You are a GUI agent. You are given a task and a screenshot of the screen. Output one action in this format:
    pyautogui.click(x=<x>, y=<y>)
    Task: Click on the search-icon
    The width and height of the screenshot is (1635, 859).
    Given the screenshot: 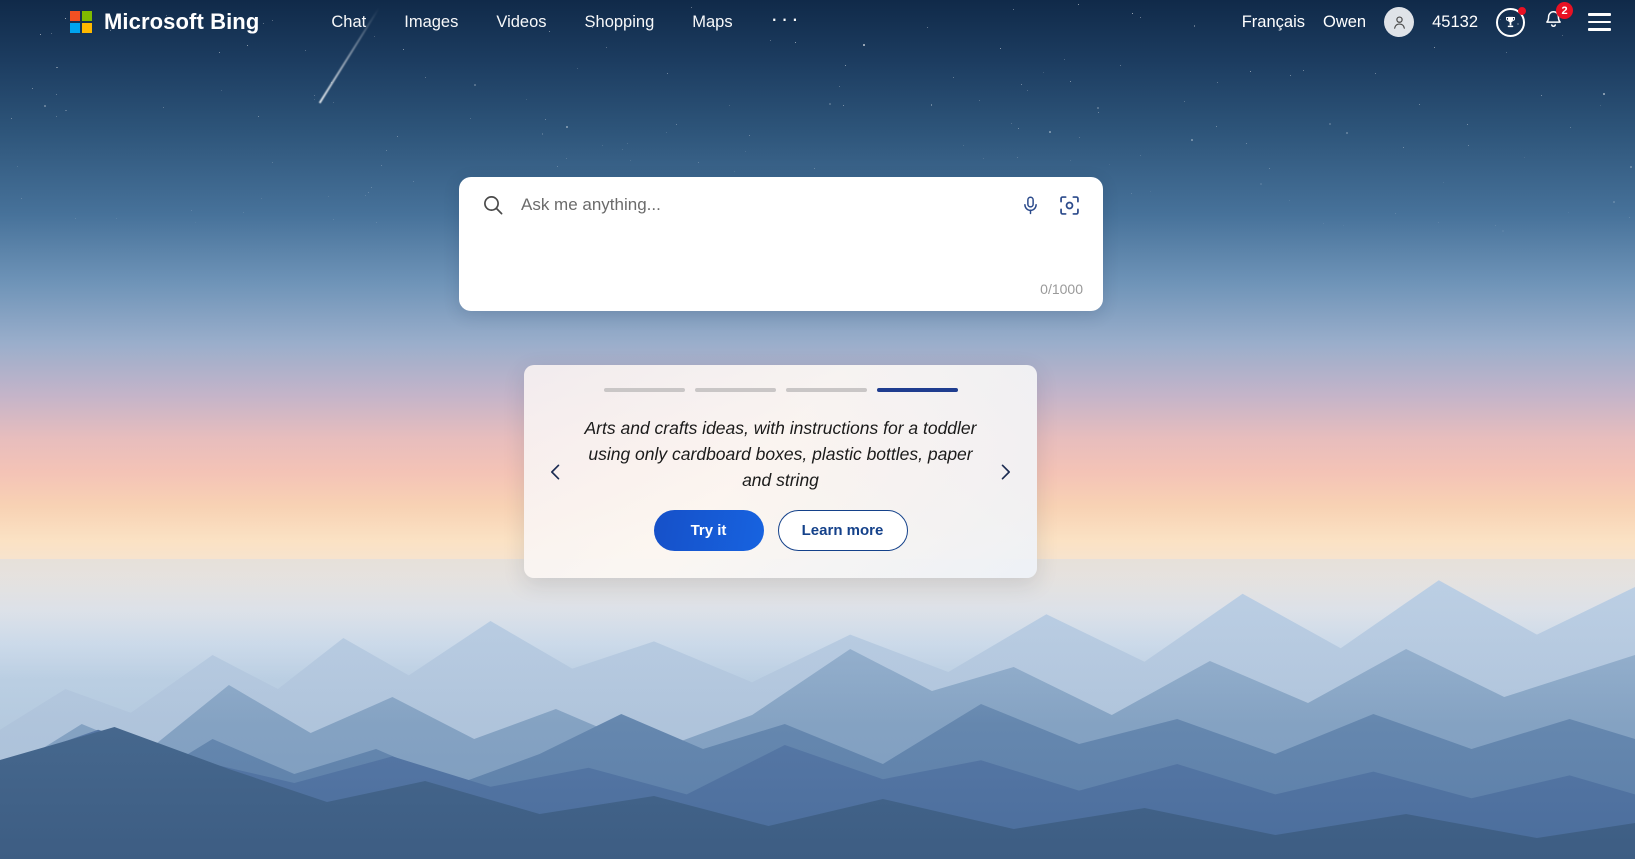 What is the action you would take?
    pyautogui.click(x=493, y=205)
    